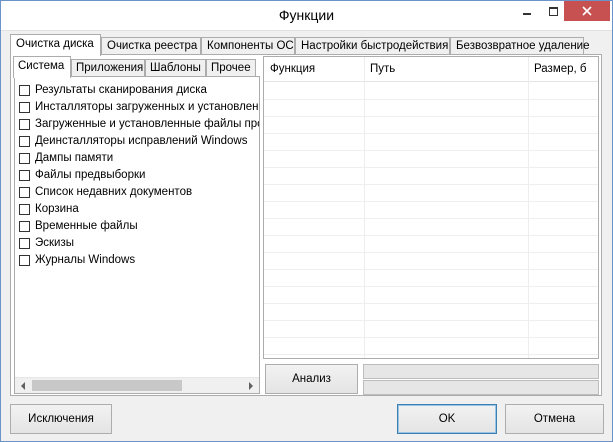 Image resolution: width=613 pixels, height=442 pixels. I want to click on column-header-size: Размер, б, so click(563, 69).